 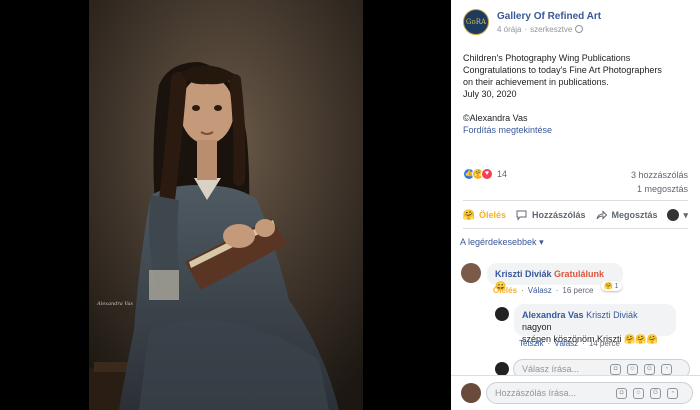 I want to click on love-reaction-icon: ♥, so click(x=487, y=174).